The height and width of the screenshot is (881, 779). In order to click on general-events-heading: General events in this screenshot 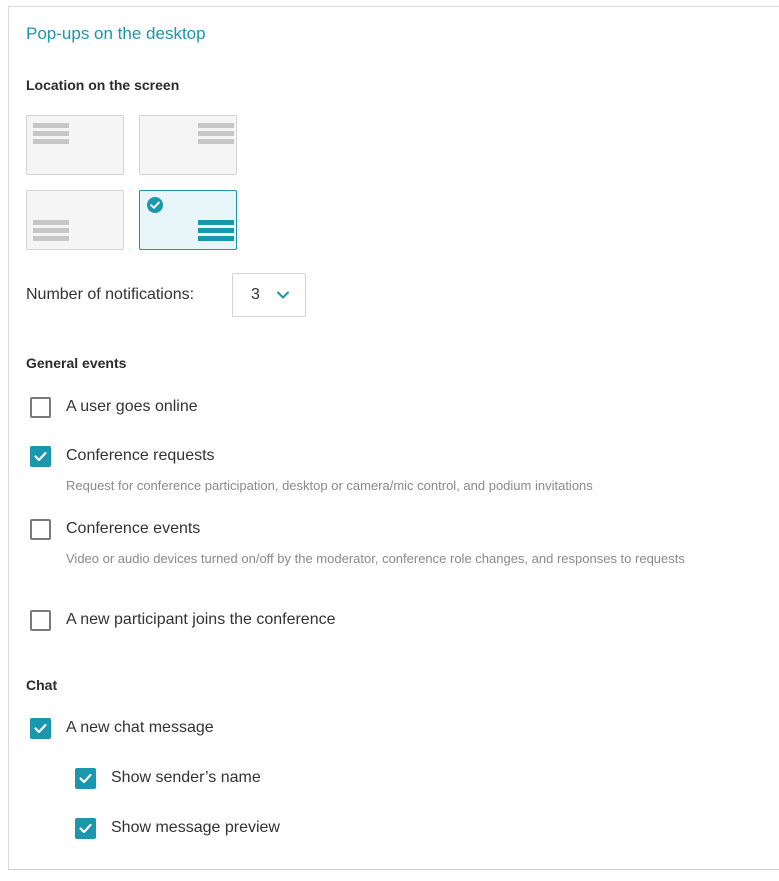, I will do `click(76, 363)`.